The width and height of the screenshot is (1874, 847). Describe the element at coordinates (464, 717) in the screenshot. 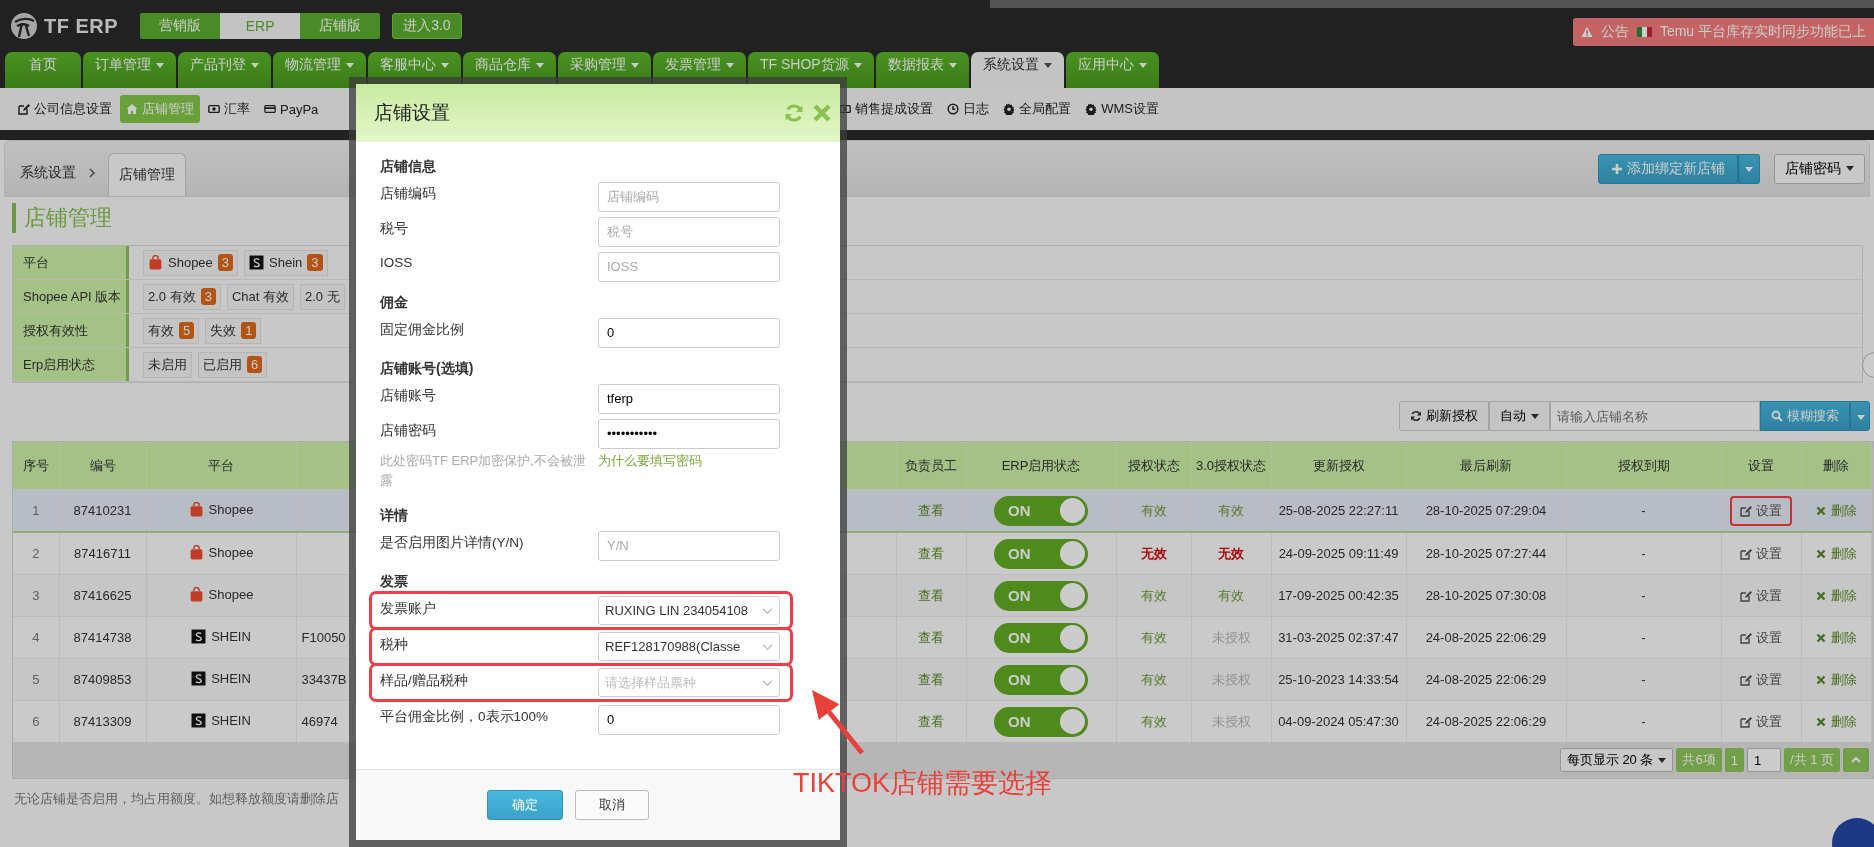

I see `field-label: 平台佣金比例，0表示100%` at that location.